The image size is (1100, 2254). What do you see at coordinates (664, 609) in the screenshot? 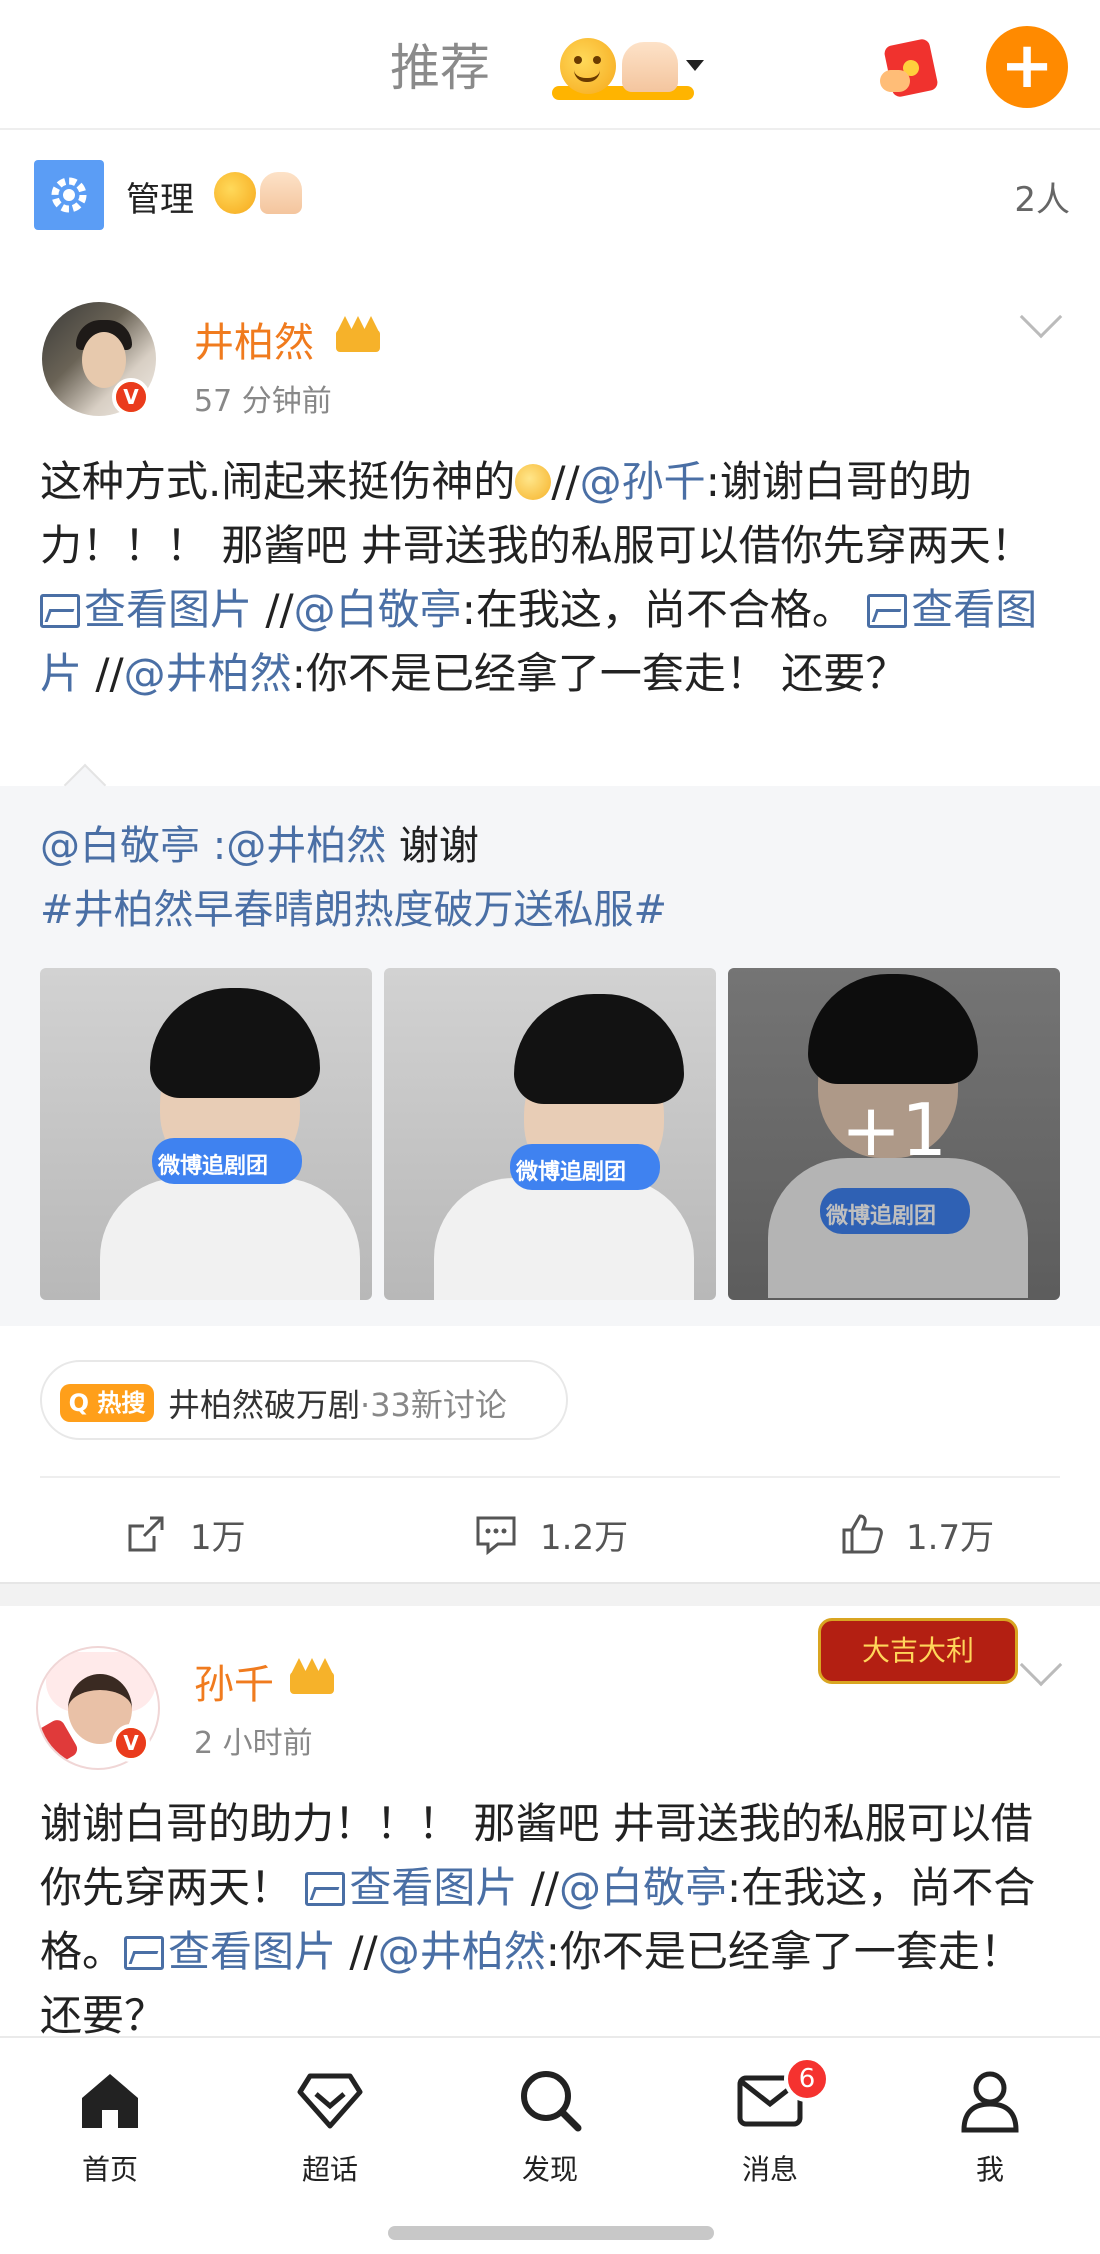
I see `post-text-segment: :在我这，尚不合格。` at bounding box center [664, 609].